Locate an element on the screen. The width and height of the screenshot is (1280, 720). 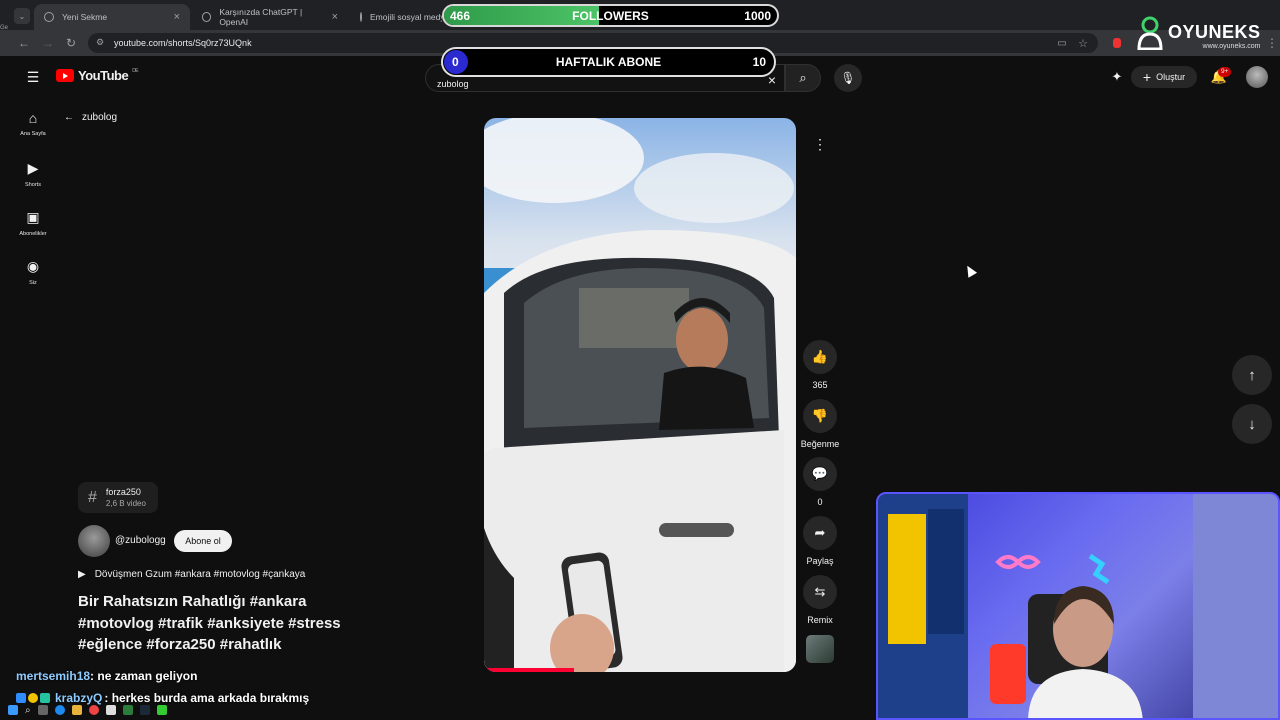
chat-message: mertsemih18: ne zaman geliyon is located at coordinates (106, 676).